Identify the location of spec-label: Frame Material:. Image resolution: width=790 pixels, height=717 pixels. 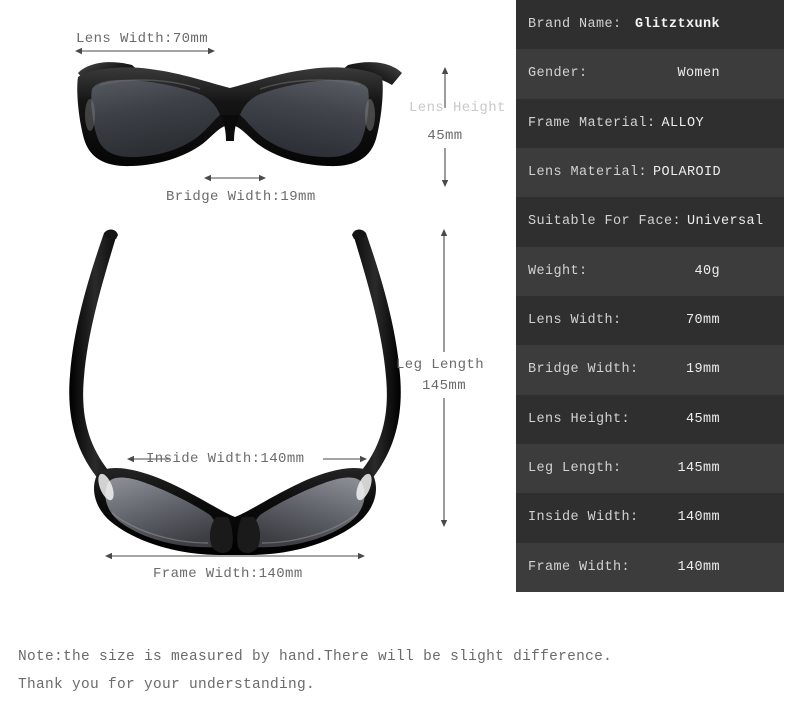
(592, 123).